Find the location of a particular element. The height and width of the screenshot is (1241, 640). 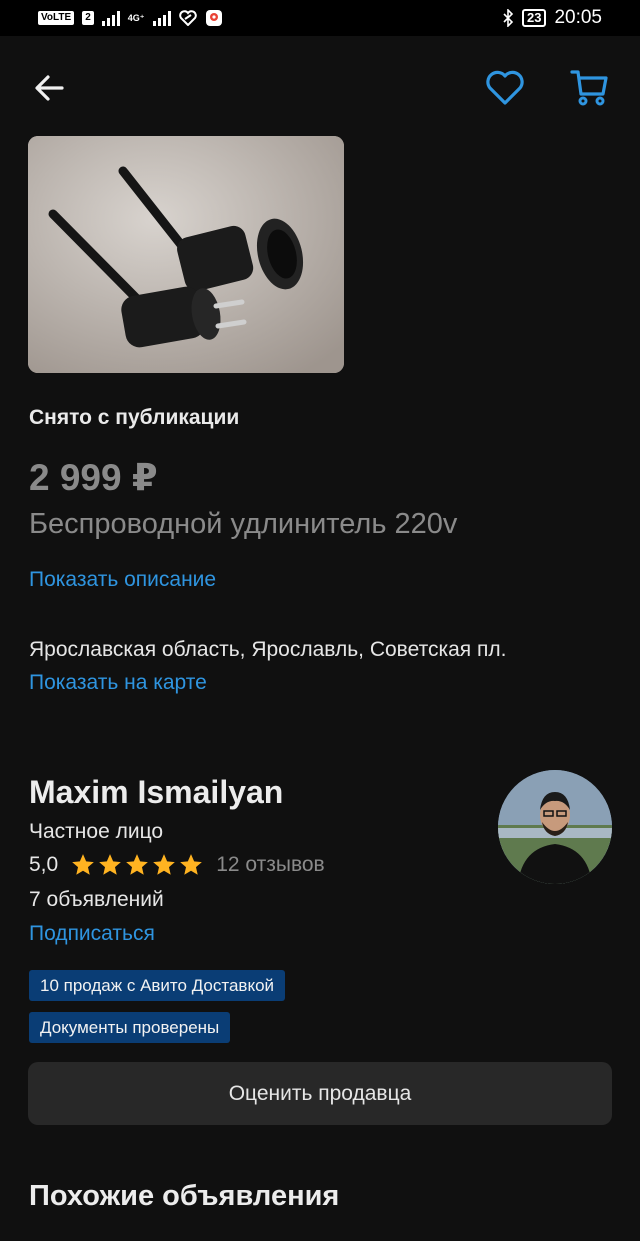

sim-indicator: 2 is located at coordinates (88, 18).